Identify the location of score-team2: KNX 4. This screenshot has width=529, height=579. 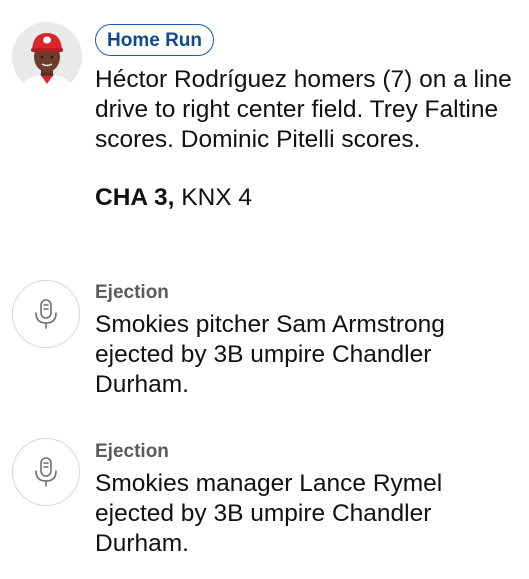
(217, 197).